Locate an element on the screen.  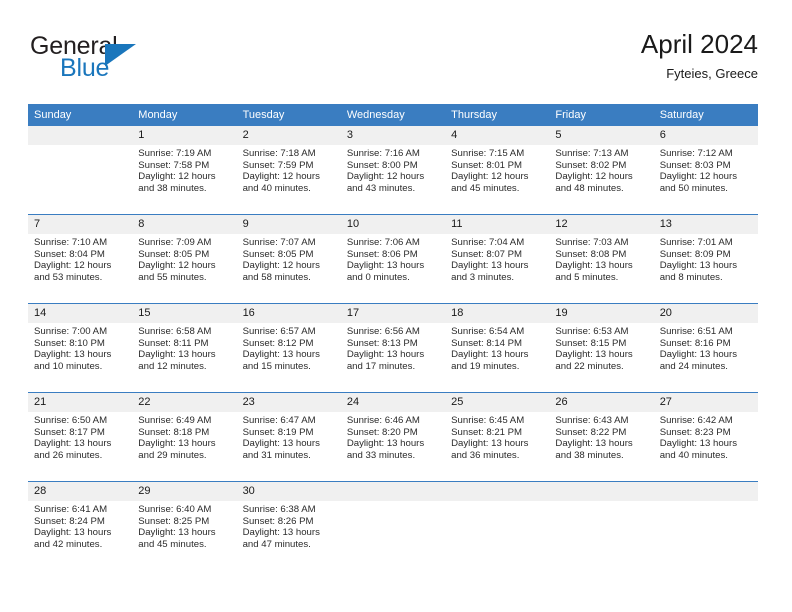
sunset-time: Sunset: 8:04 PM is located at coordinates (69, 254).